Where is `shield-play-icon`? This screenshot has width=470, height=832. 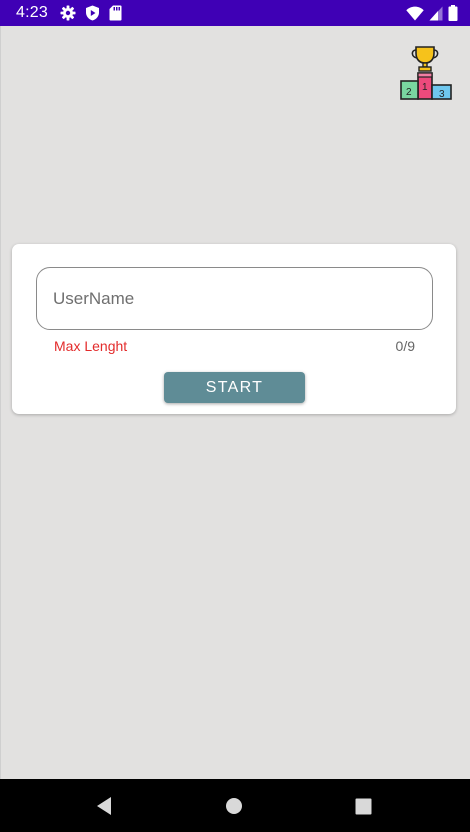
shield-play-icon is located at coordinates (92, 13).